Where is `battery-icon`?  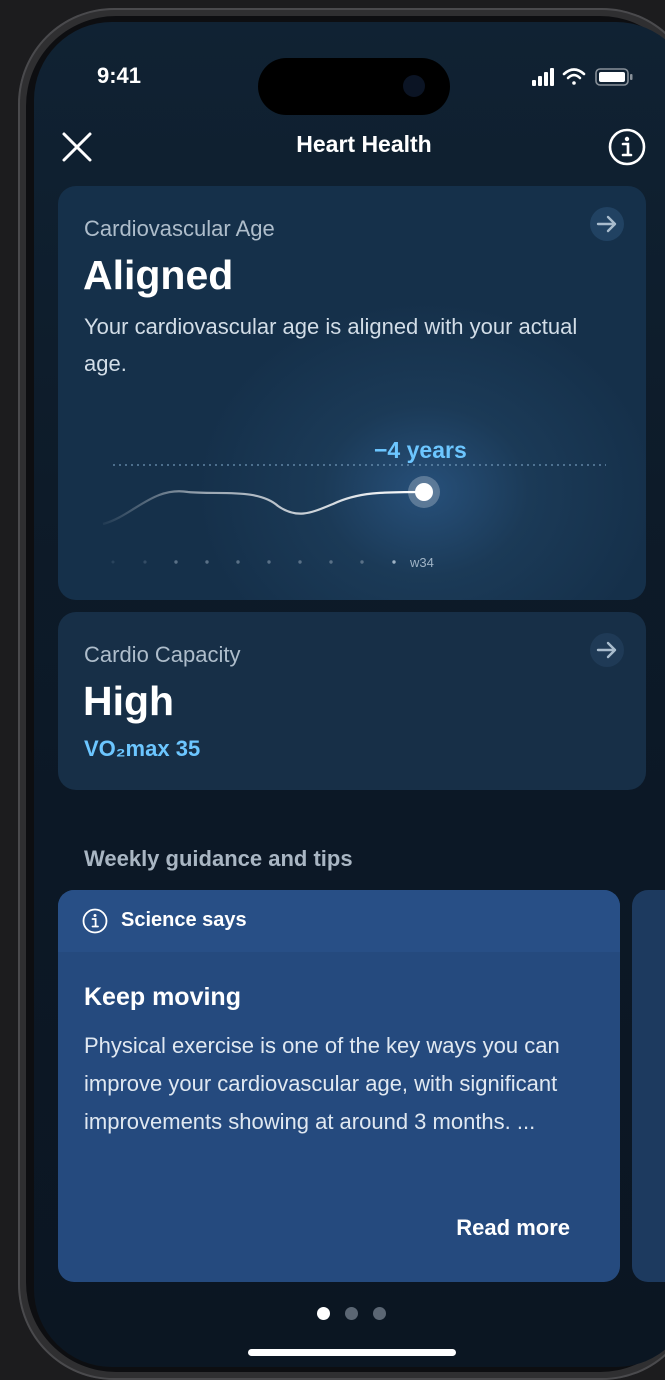 battery-icon is located at coordinates (614, 77).